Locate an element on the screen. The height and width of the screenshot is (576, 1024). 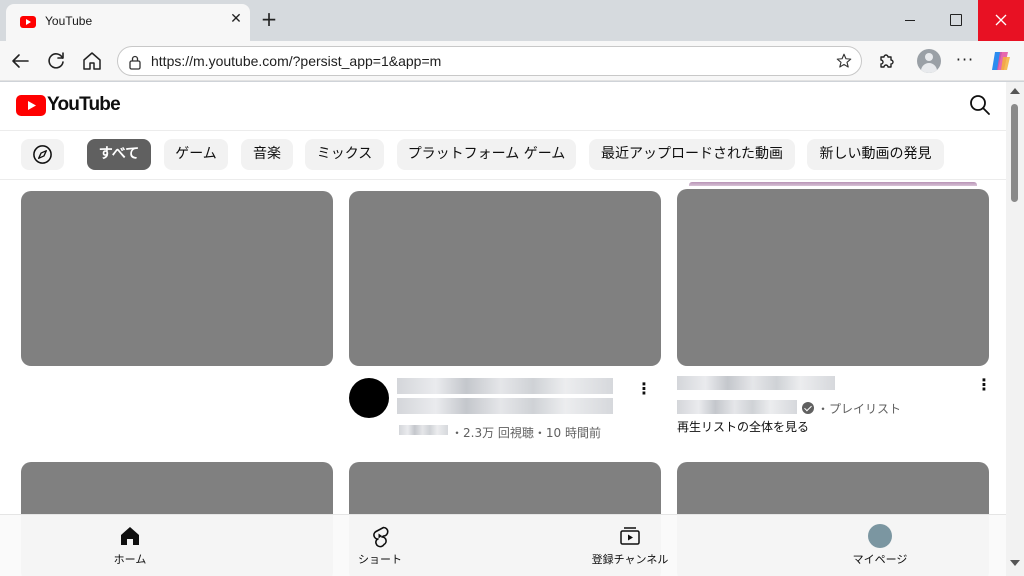
compass-icon is located at coordinates (42, 154).